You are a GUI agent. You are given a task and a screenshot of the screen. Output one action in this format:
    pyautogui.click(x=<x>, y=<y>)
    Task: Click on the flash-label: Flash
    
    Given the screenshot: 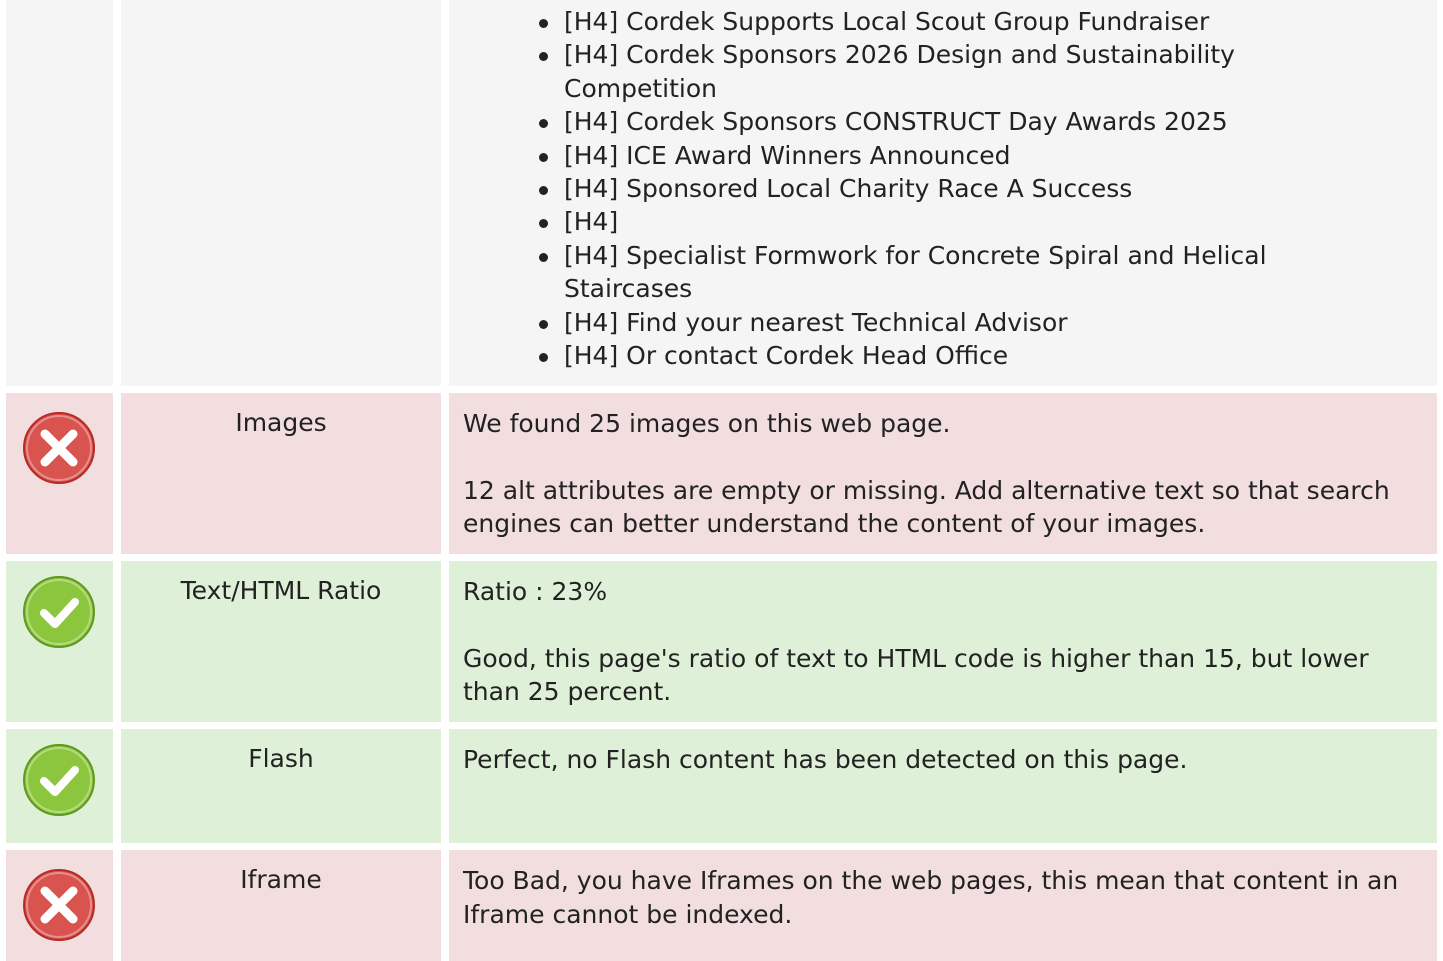 What is the action you would take?
    pyautogui.click(x=281, y=758)
    